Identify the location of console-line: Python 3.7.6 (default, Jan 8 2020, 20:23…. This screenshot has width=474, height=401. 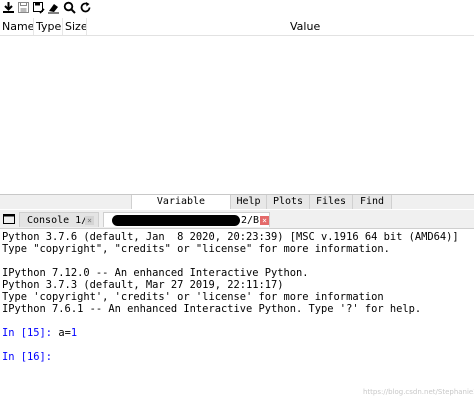
(230, 237).